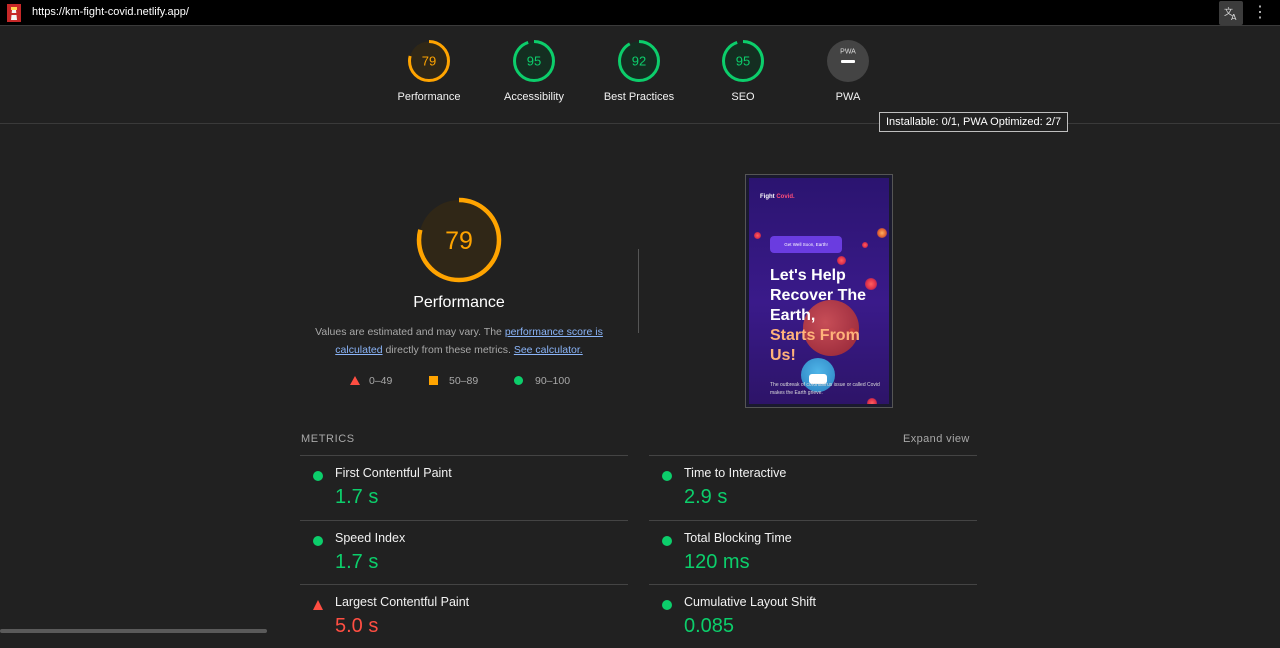 Image resolution: width=1280 pixels, height=648 pixels. I want to click on performance-big-score: 79, so click(459, 241).